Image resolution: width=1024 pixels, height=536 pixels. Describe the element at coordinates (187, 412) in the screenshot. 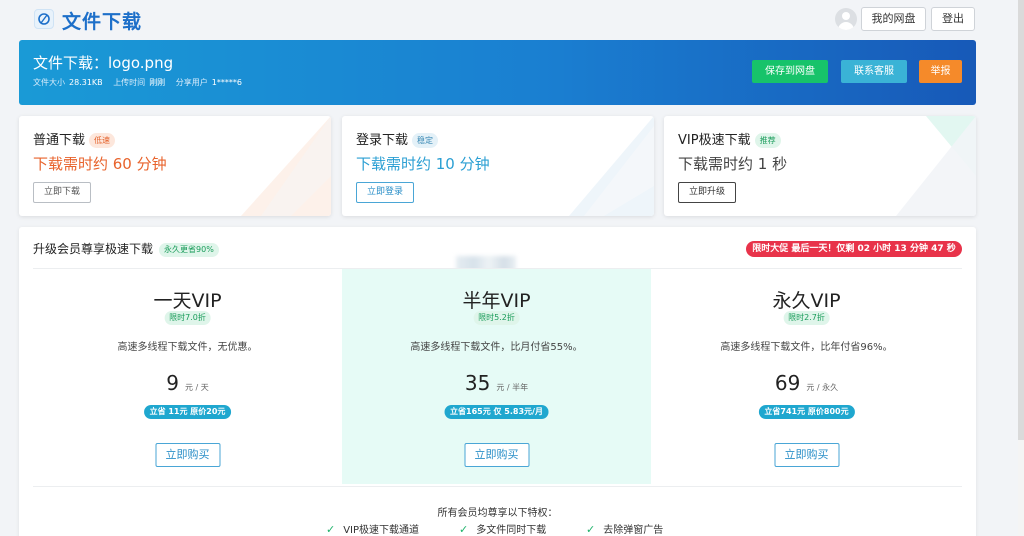

I see `savings-badge: 立省 11元 原价20元` at that location.